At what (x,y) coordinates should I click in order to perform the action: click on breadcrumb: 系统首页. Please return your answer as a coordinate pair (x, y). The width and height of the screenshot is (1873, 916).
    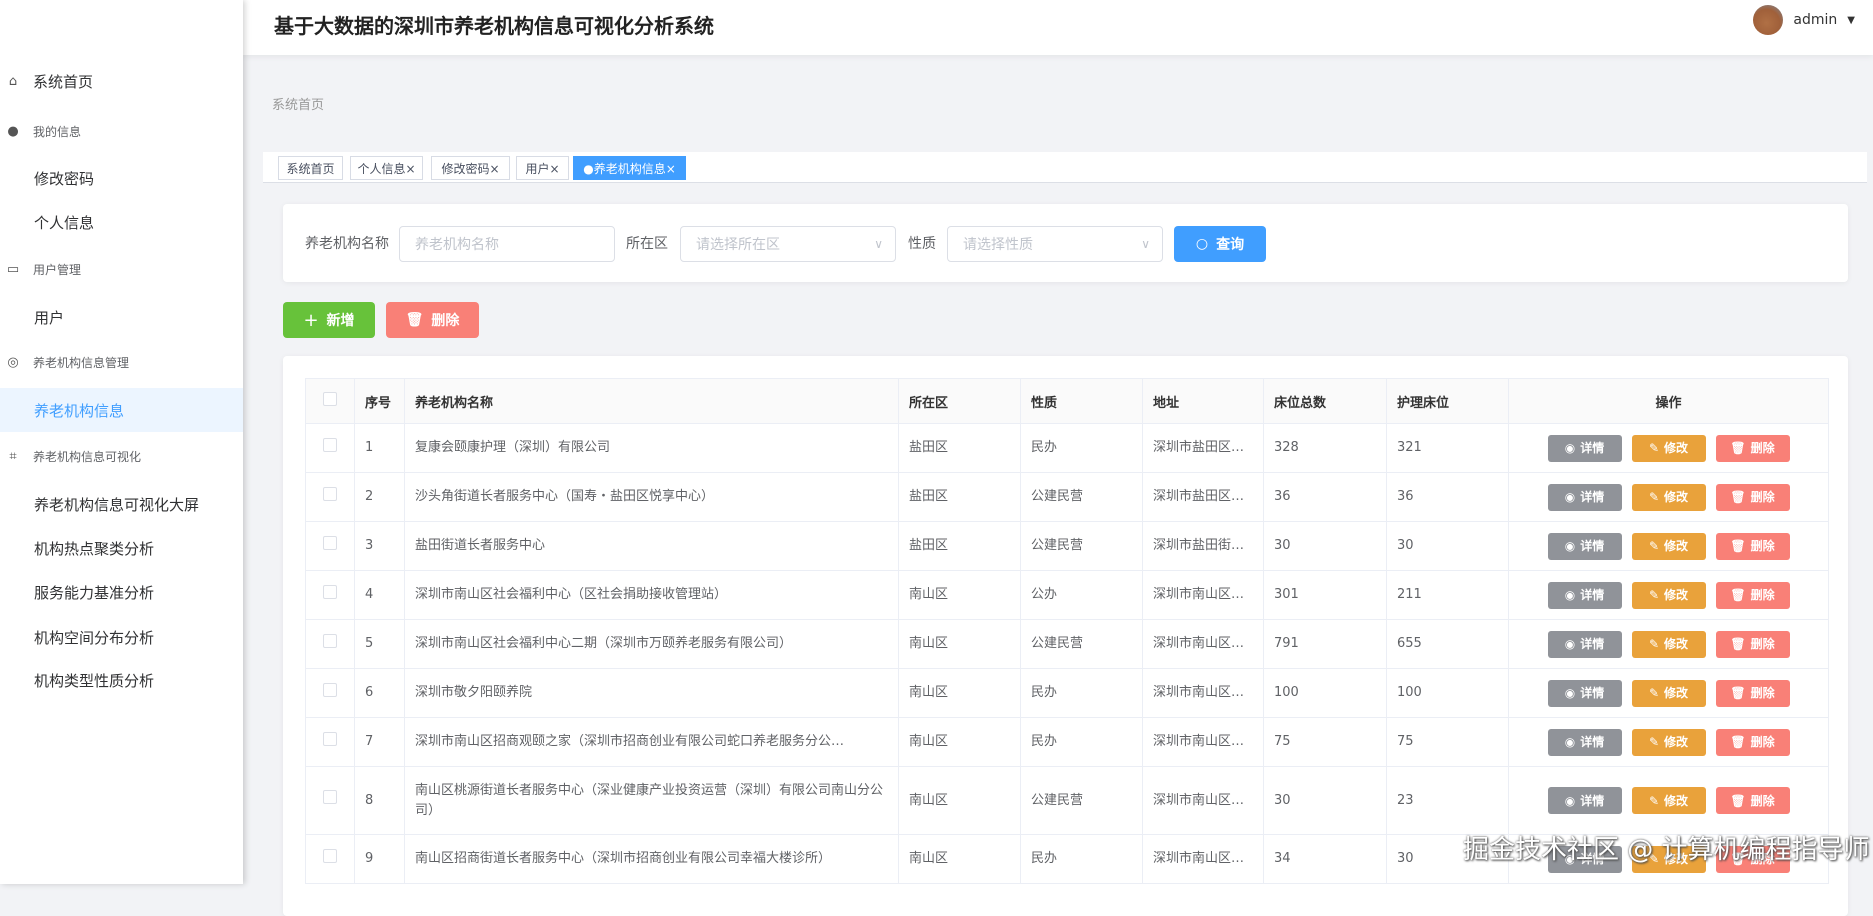
    Looking at the image, I should click on (298, 103).